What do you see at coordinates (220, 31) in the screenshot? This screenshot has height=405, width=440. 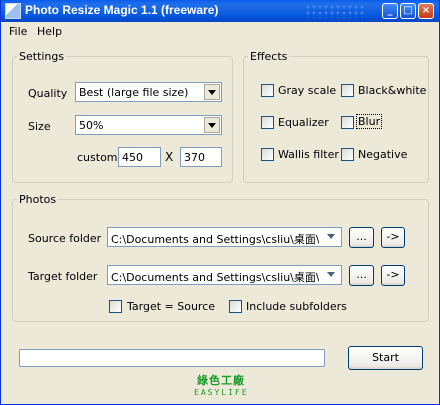 I see `menu-bar: File Help` at bounding box center [220, 31].